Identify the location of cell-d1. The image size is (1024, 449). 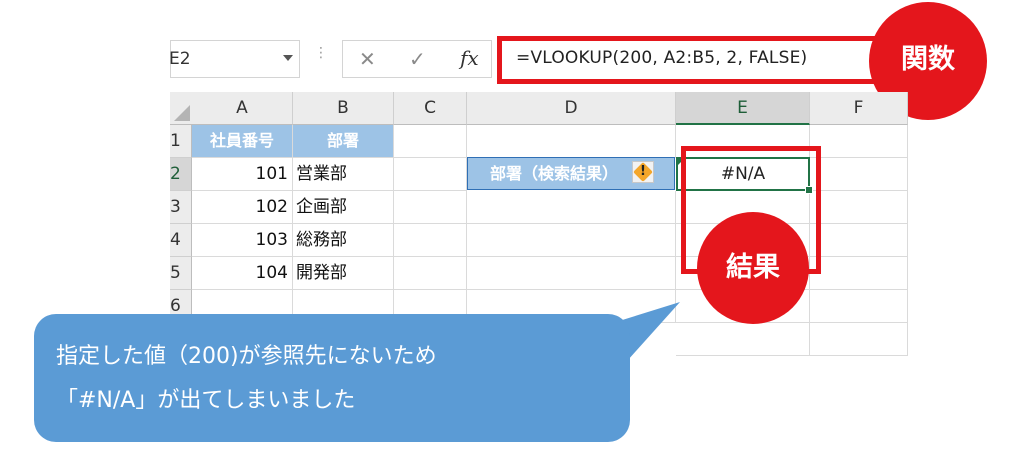
(571, 141).